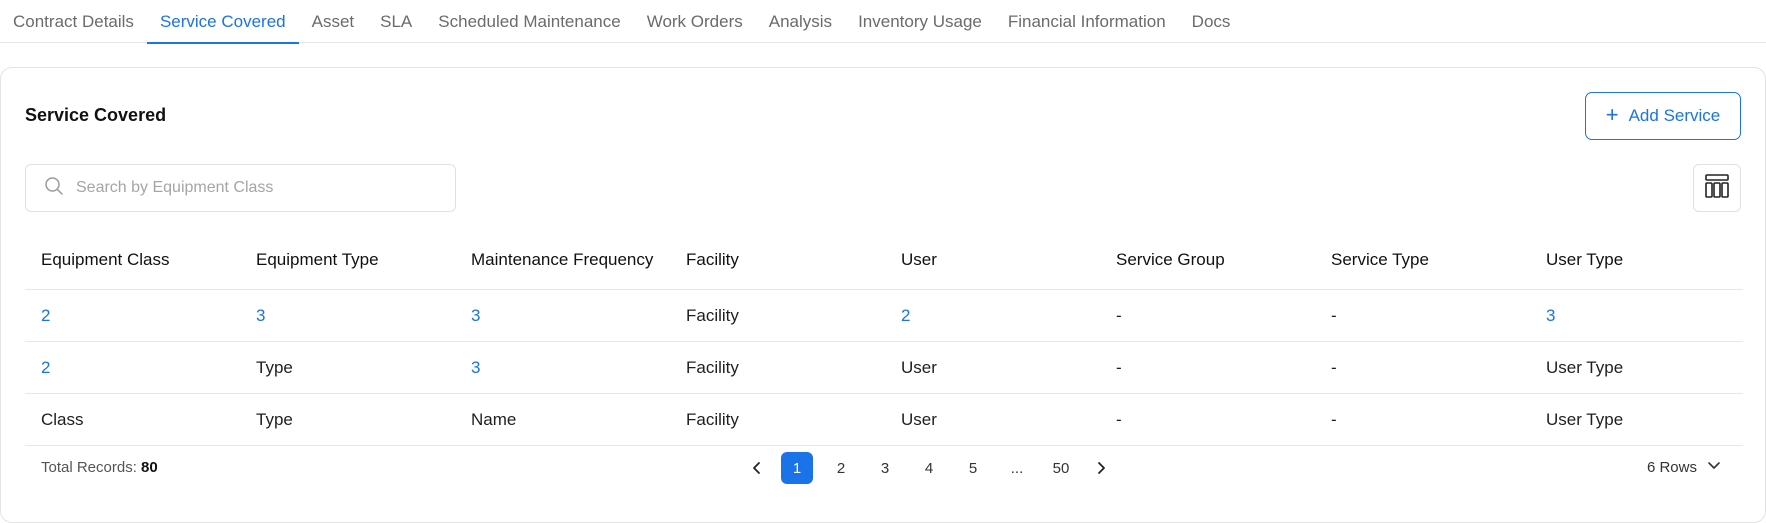 Image resolution: width=1766 pixels, height=523 pixels. What do you see at coordinates (396, 21) in the screenshot?
I see `tab-sla: SLA` at bounding box center [396, 21].